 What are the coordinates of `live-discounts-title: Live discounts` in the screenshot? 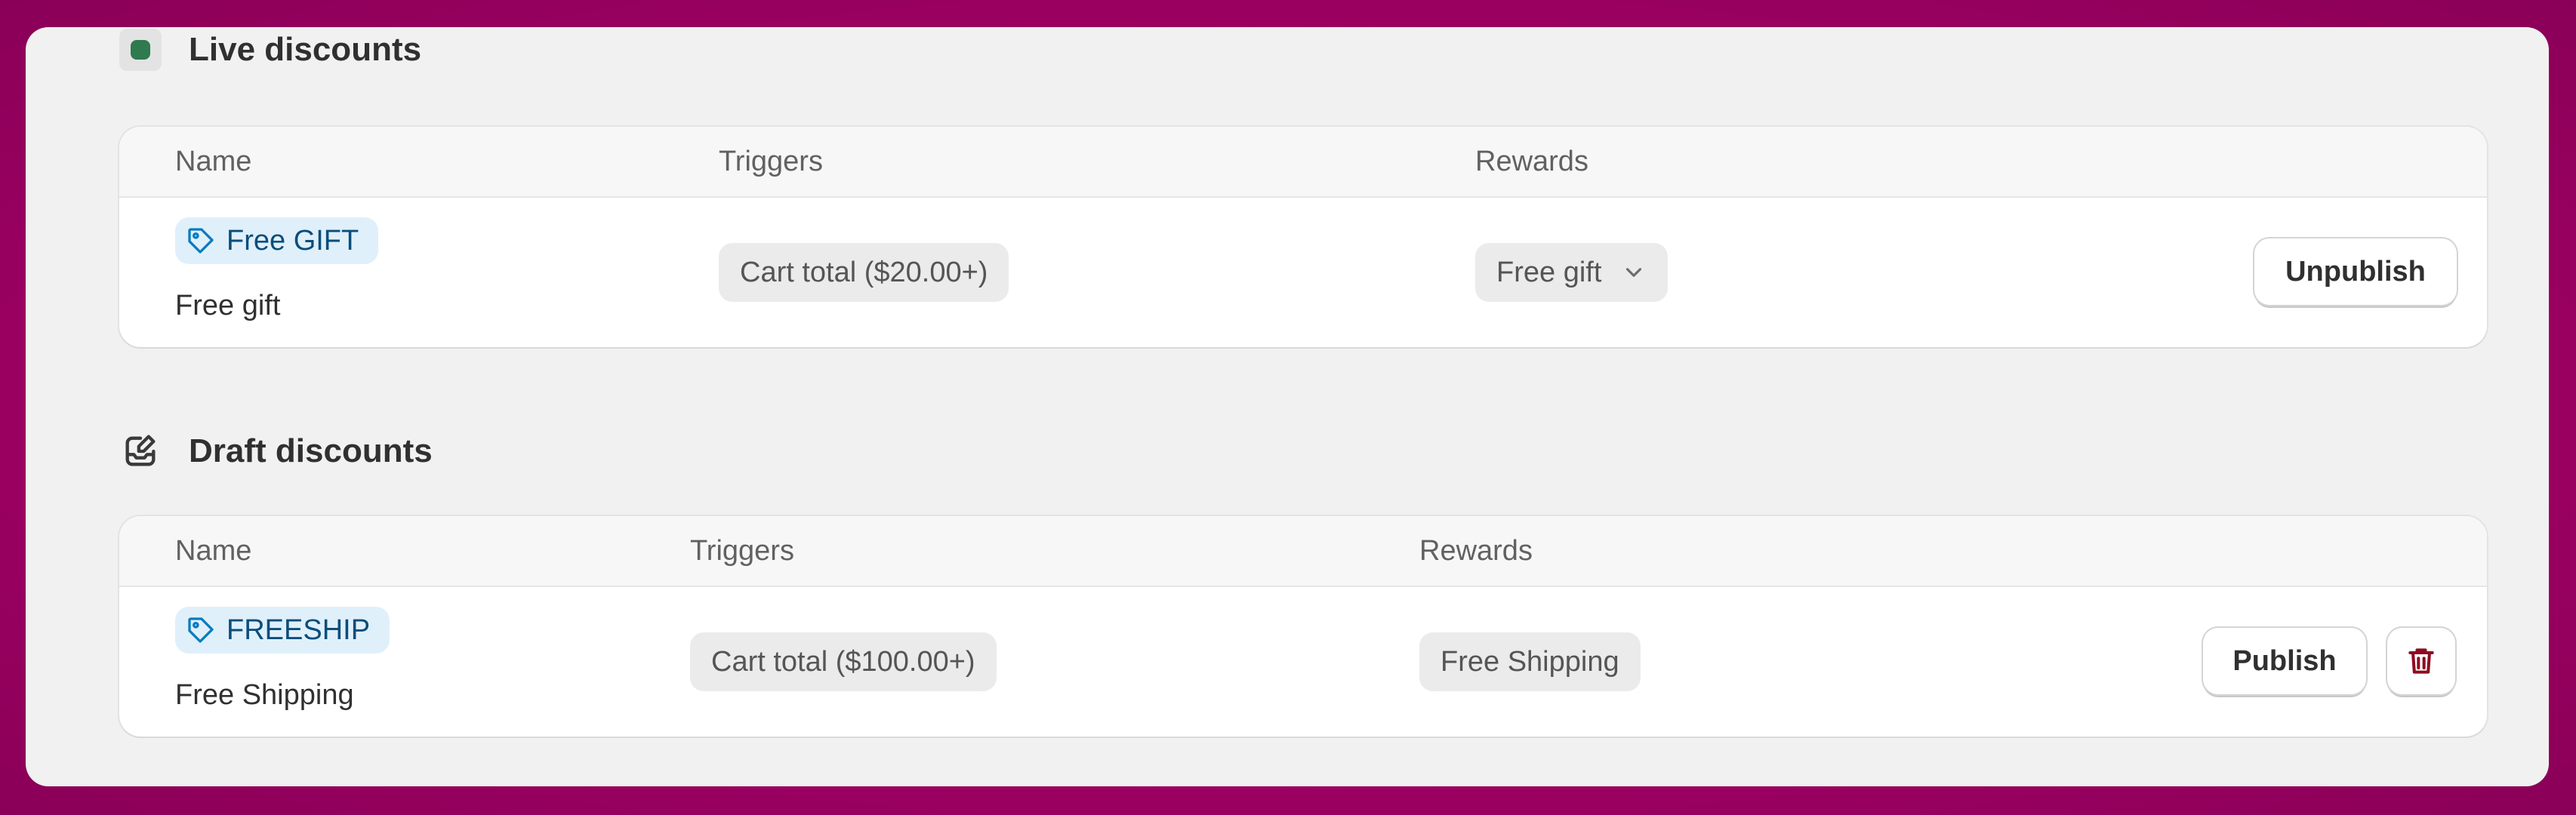 It's located at (305, 49).